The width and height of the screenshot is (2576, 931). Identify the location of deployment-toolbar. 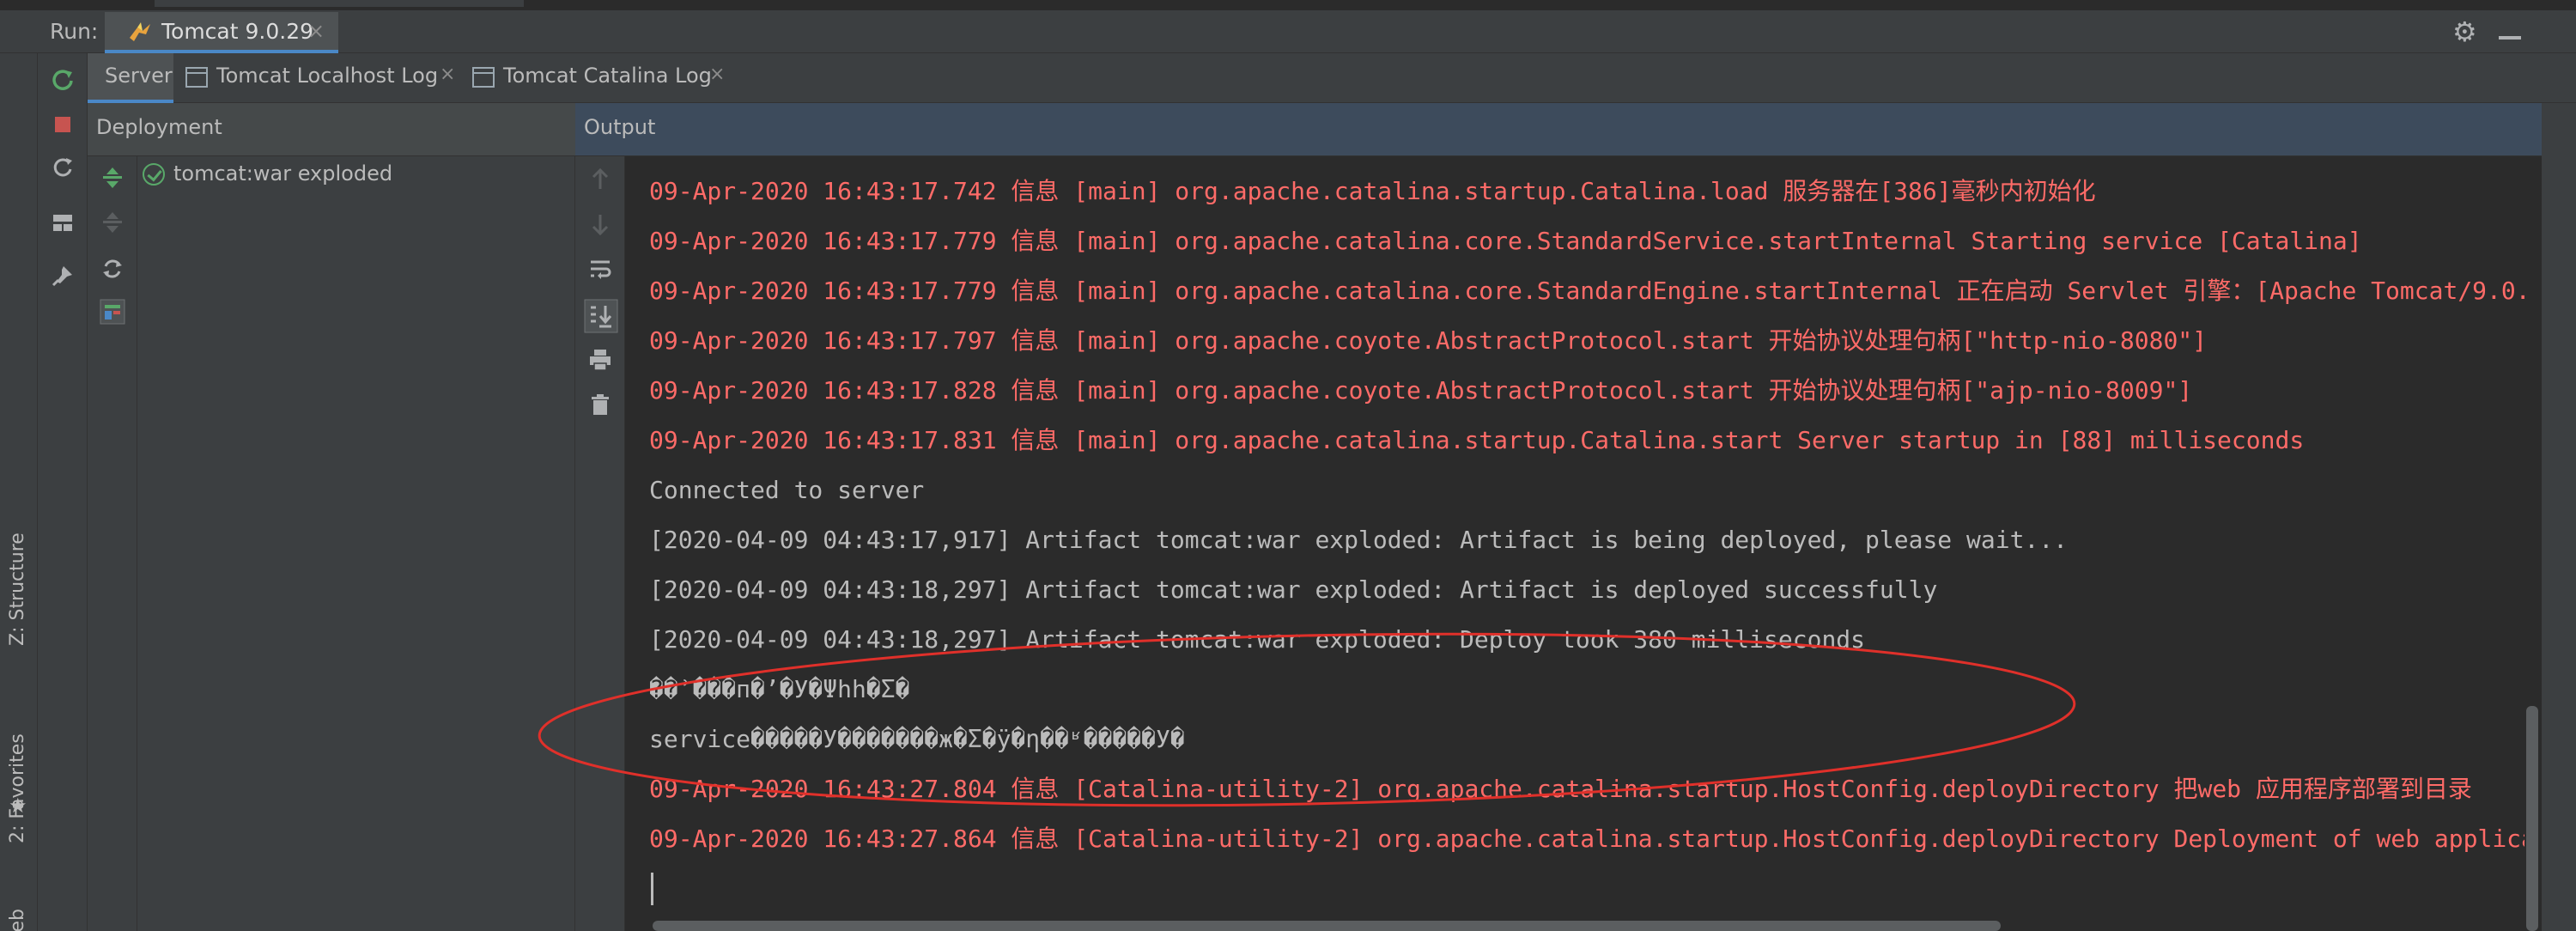
(112, 543).